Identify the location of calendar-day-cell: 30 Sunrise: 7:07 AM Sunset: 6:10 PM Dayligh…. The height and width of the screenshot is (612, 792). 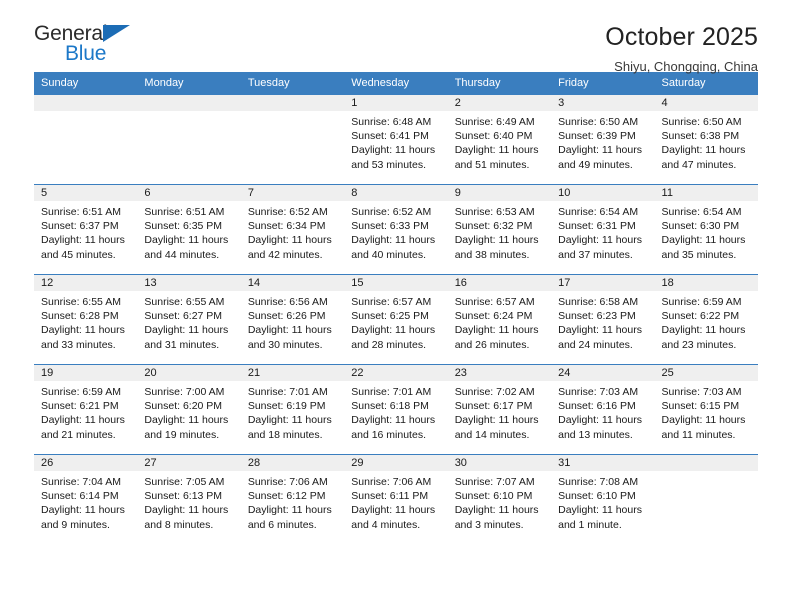
(499, 499).